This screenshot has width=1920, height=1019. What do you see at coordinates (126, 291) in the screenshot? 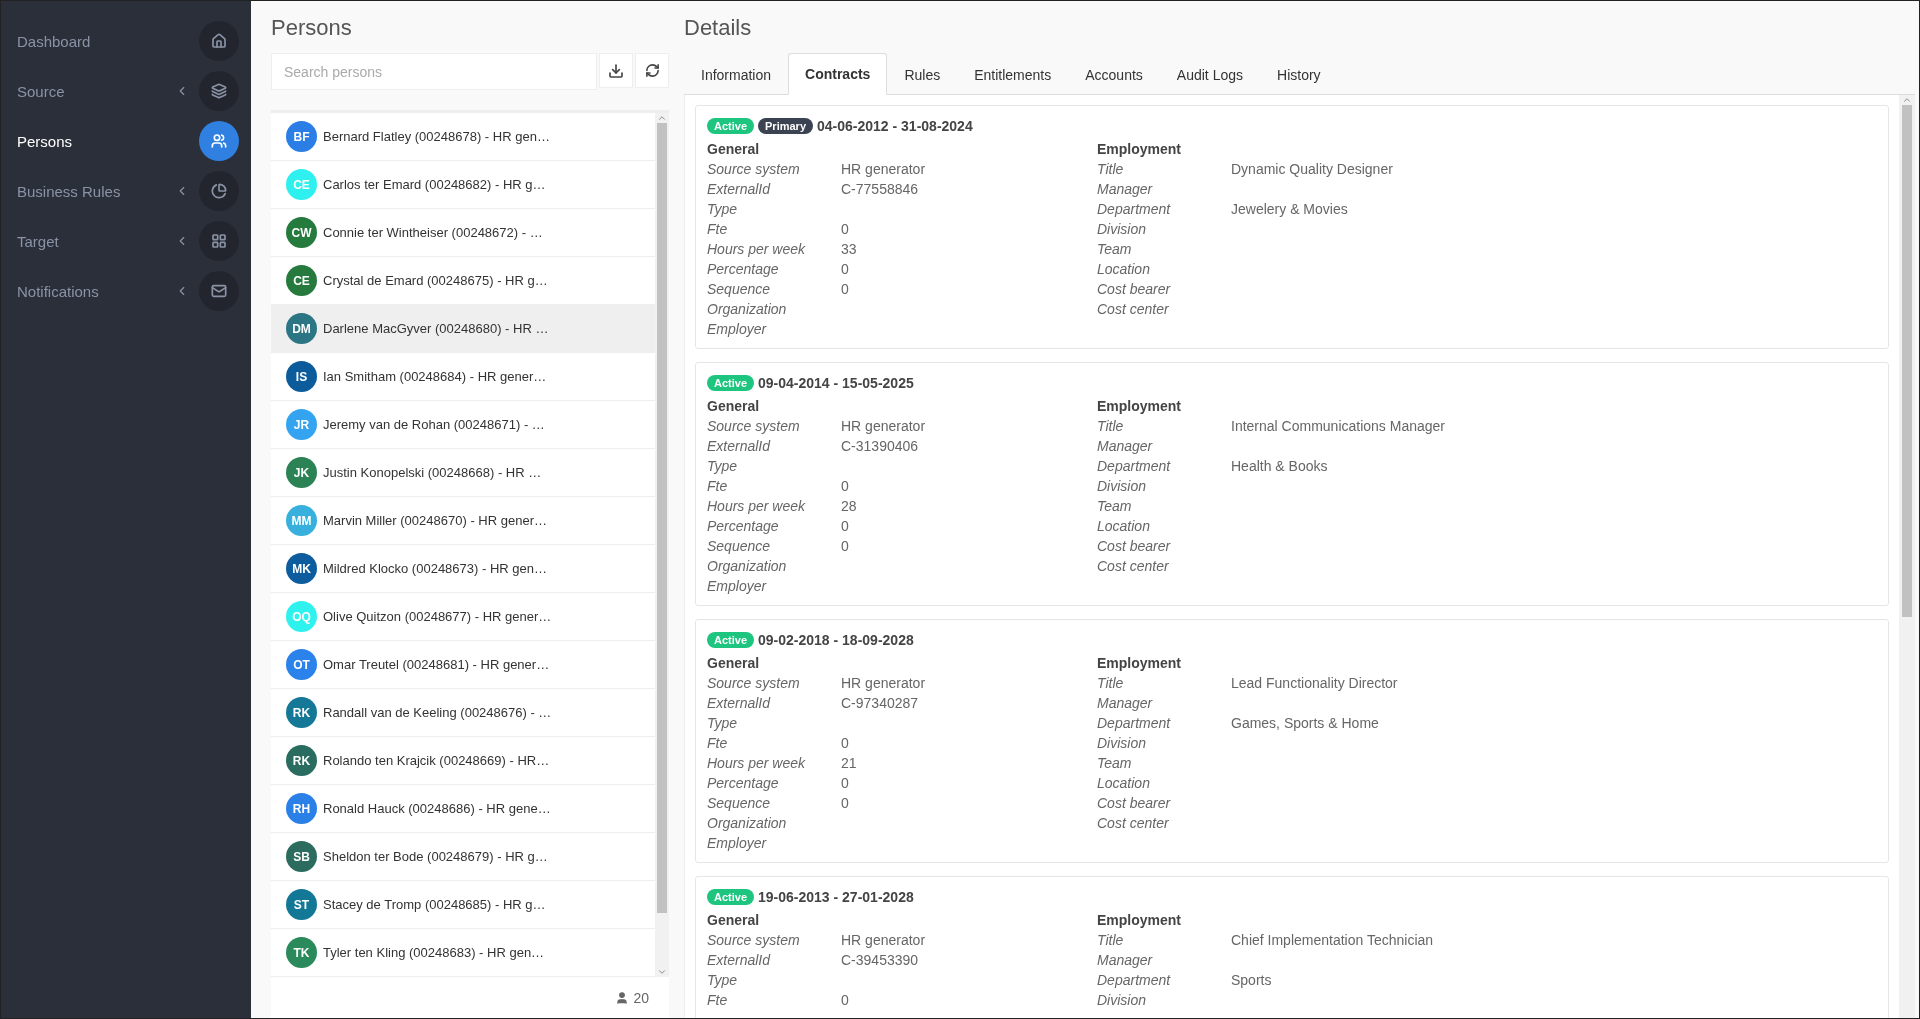
I see `sidebar-item: Notifications` at bounding box center [126, 291].